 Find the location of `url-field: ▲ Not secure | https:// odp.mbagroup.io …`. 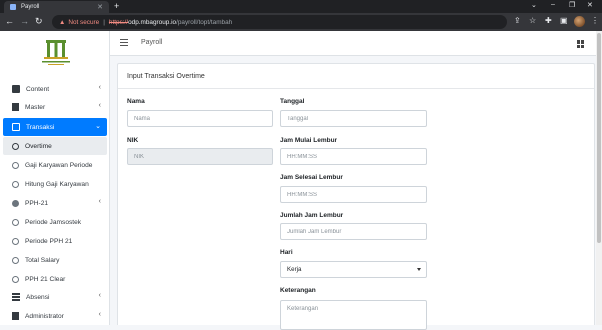

url-field: ▲ Not secure | https:// odp.mbagroup.io … is located at coordinates (279, 22).